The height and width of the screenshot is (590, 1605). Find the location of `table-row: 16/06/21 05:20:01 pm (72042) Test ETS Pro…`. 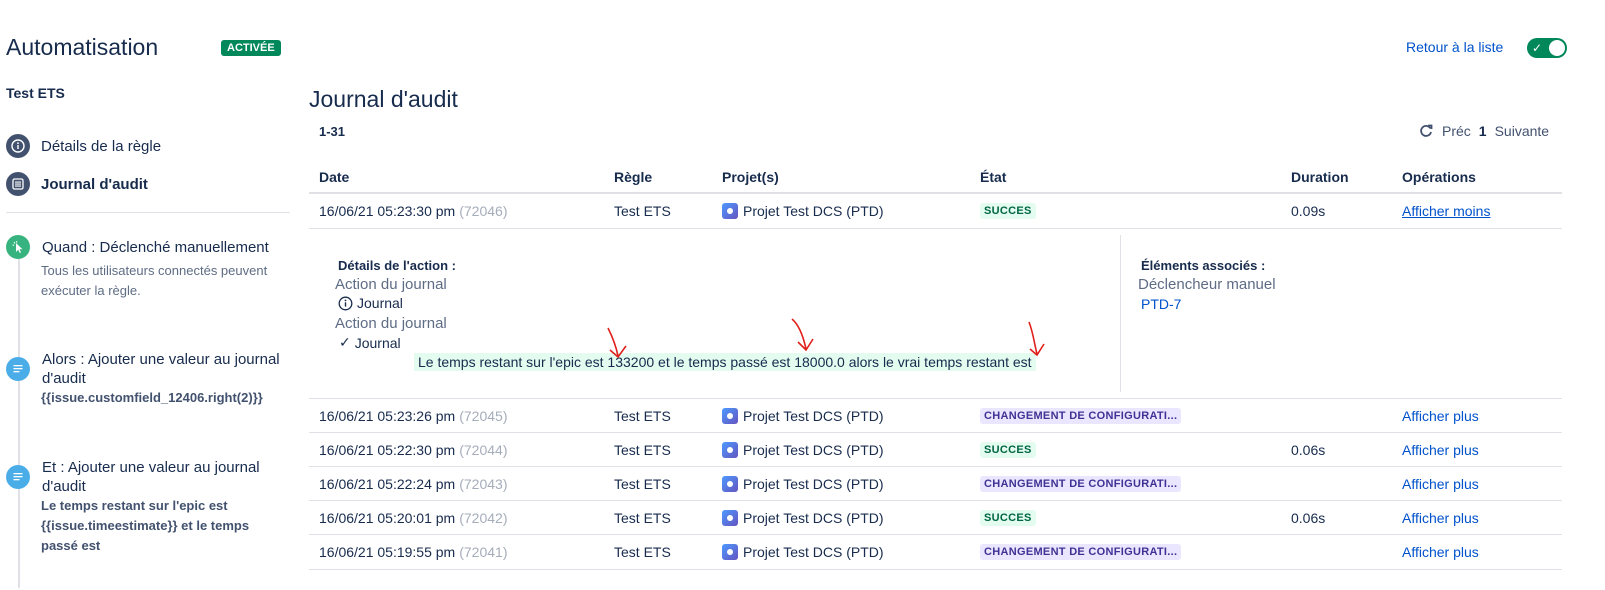

table-row: 16/06/21 05:20:01 pm (72042) Test ETS Pro… is located at coordinates (935, 518).